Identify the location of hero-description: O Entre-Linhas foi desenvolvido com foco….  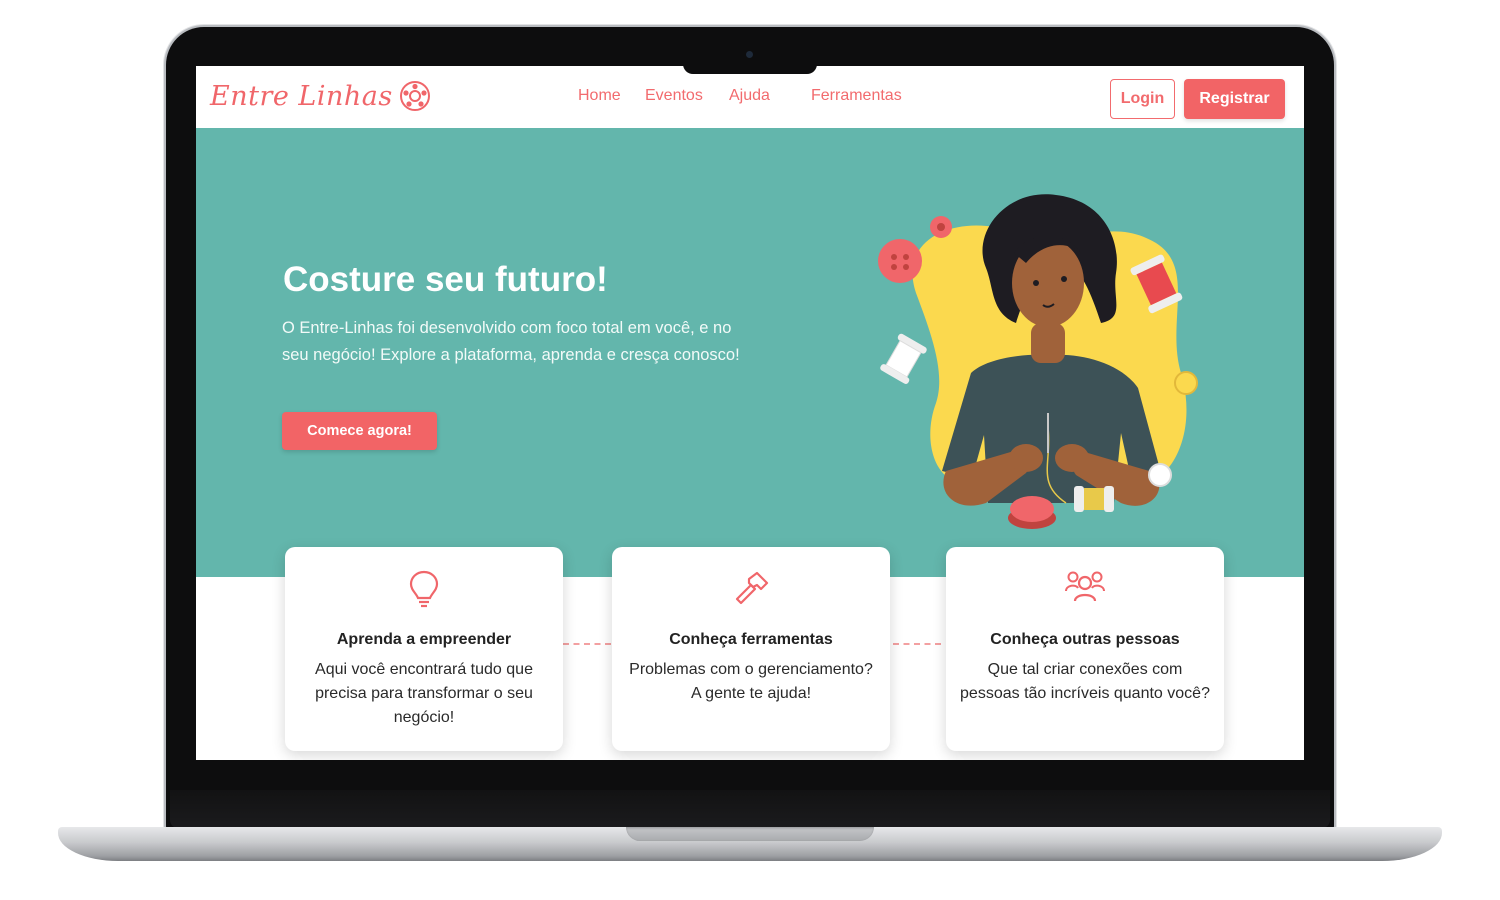
(511, 341).